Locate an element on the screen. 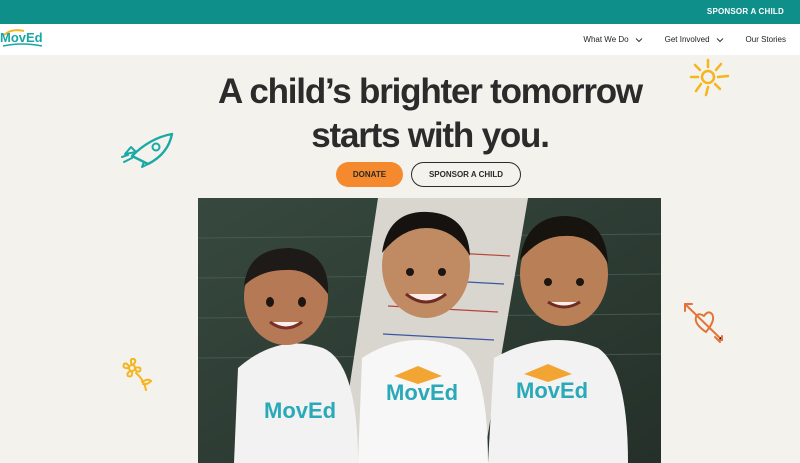 Image resolution: width=800 pixels, height=463 pixels. nav-get-involved: Get Involved is located at coordinates (694, 39).